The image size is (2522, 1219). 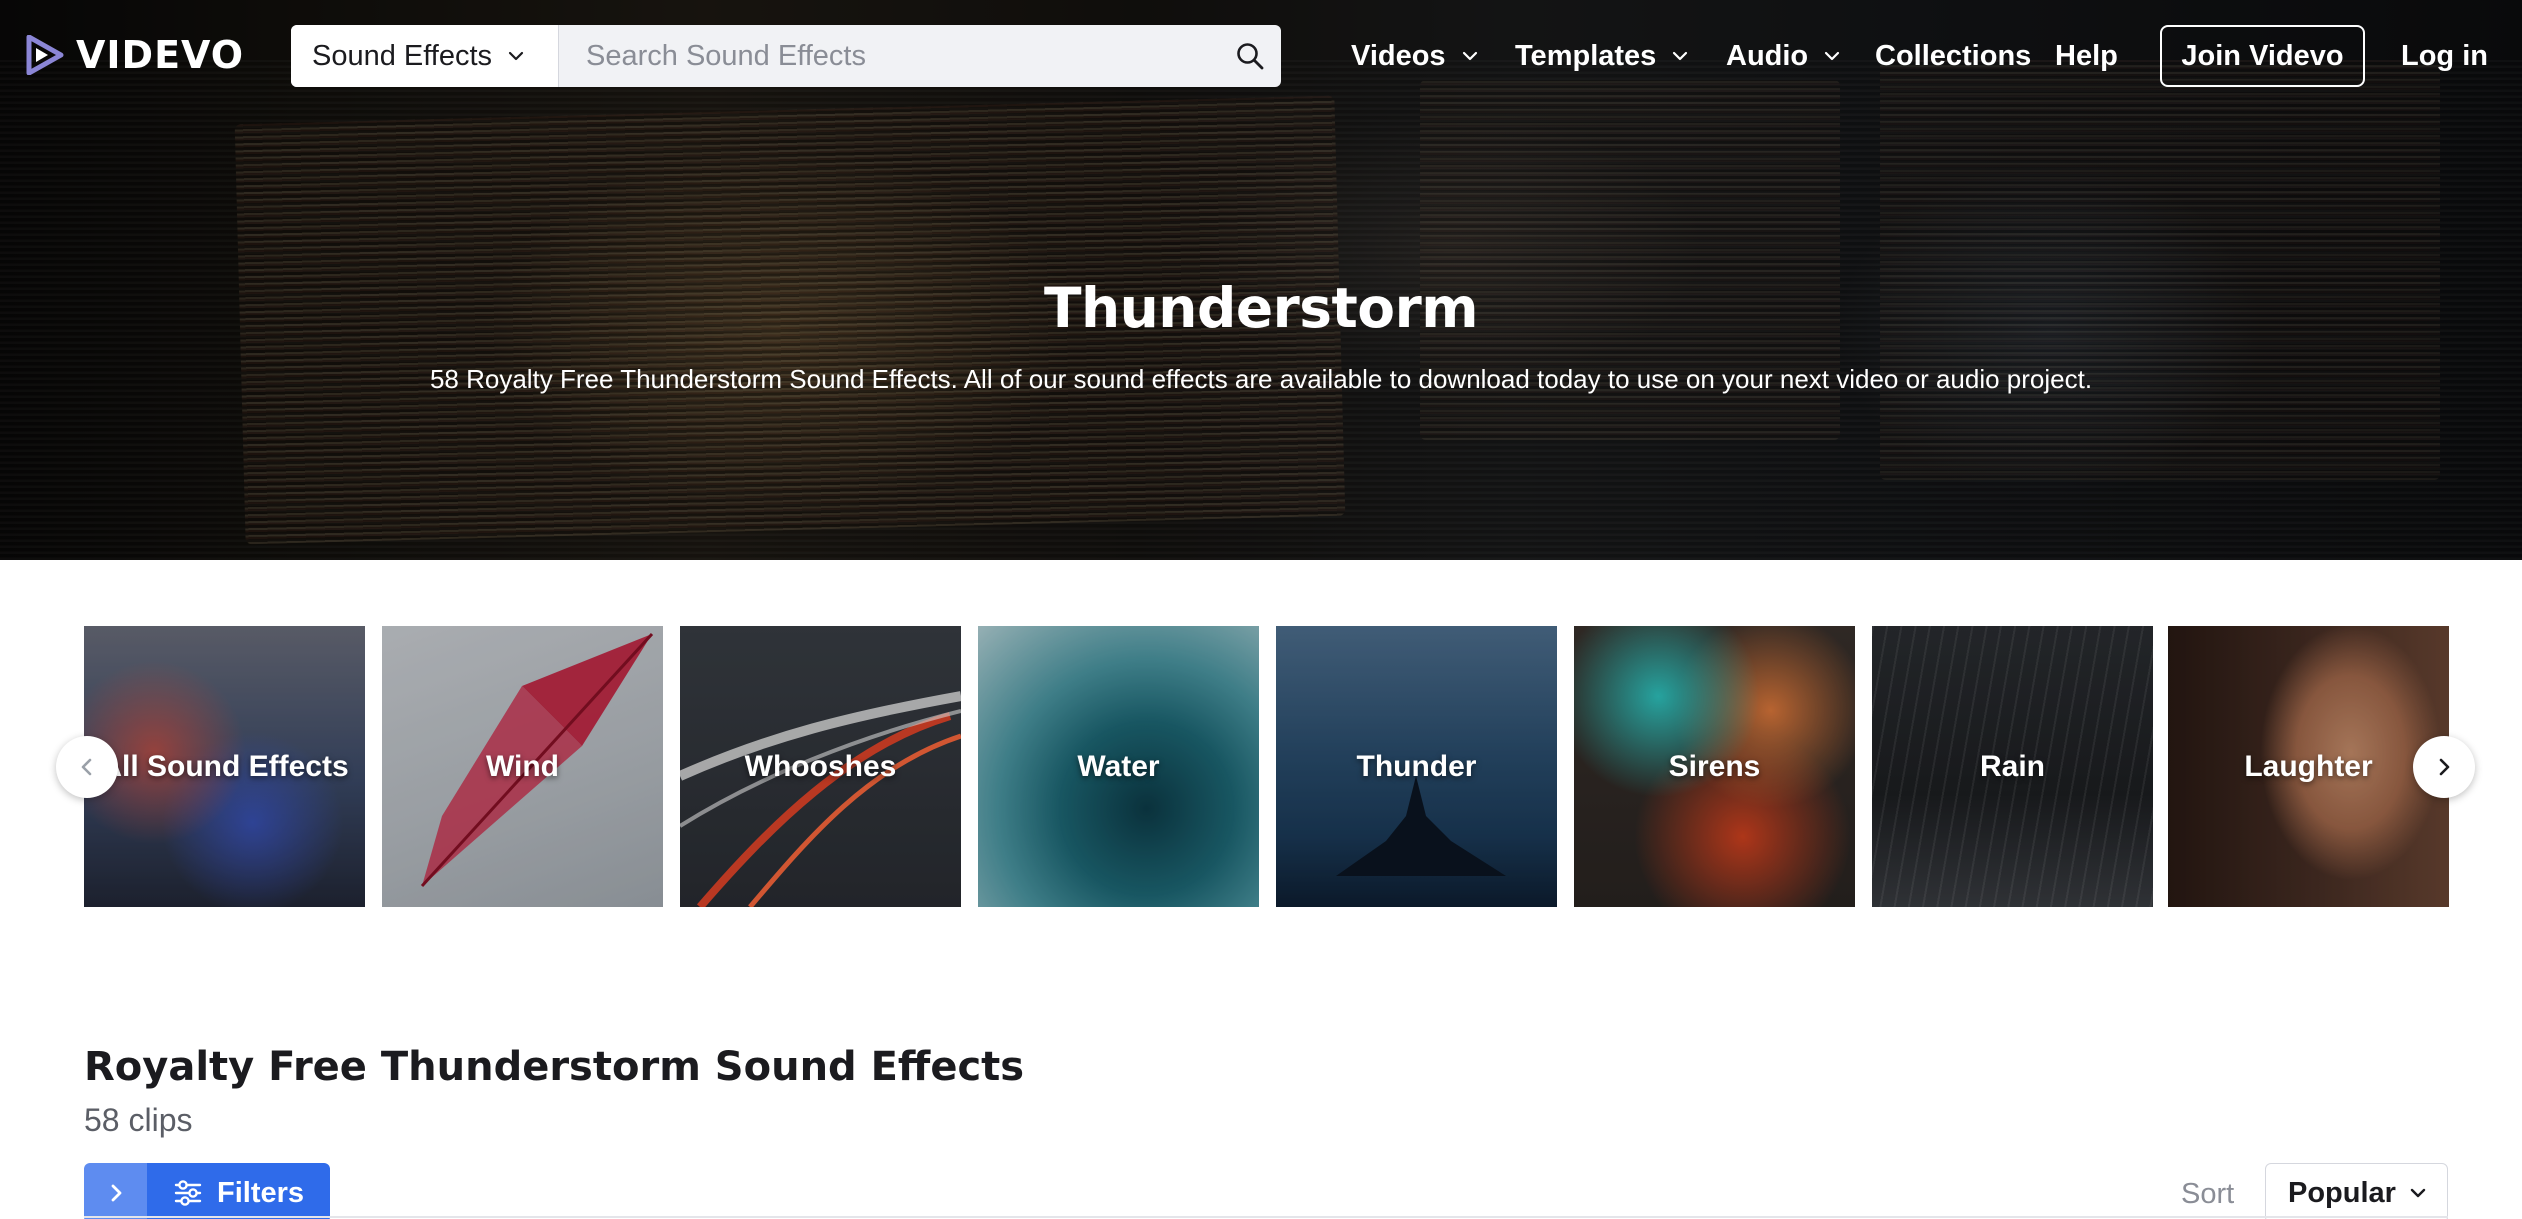 I want to click on join-button: Join Videvo, so click(x=2262, y=56).